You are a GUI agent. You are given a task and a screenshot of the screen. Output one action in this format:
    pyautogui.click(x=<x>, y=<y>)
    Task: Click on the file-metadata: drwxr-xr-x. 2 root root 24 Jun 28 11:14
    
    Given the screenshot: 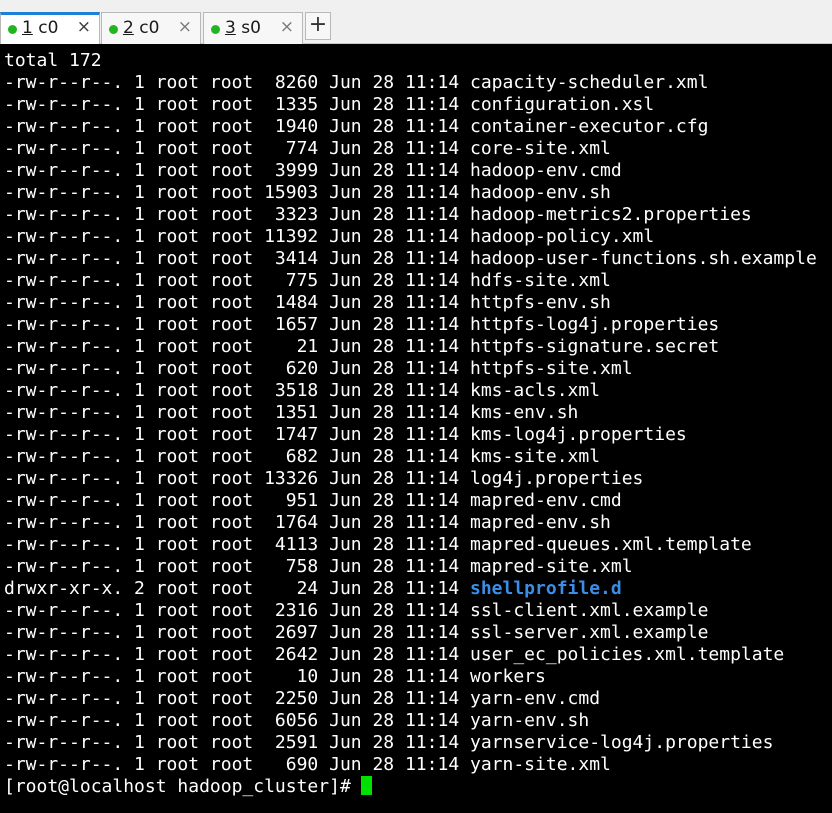 What is the action you would take?
    pyautogui.click(x=237, y=588)
    